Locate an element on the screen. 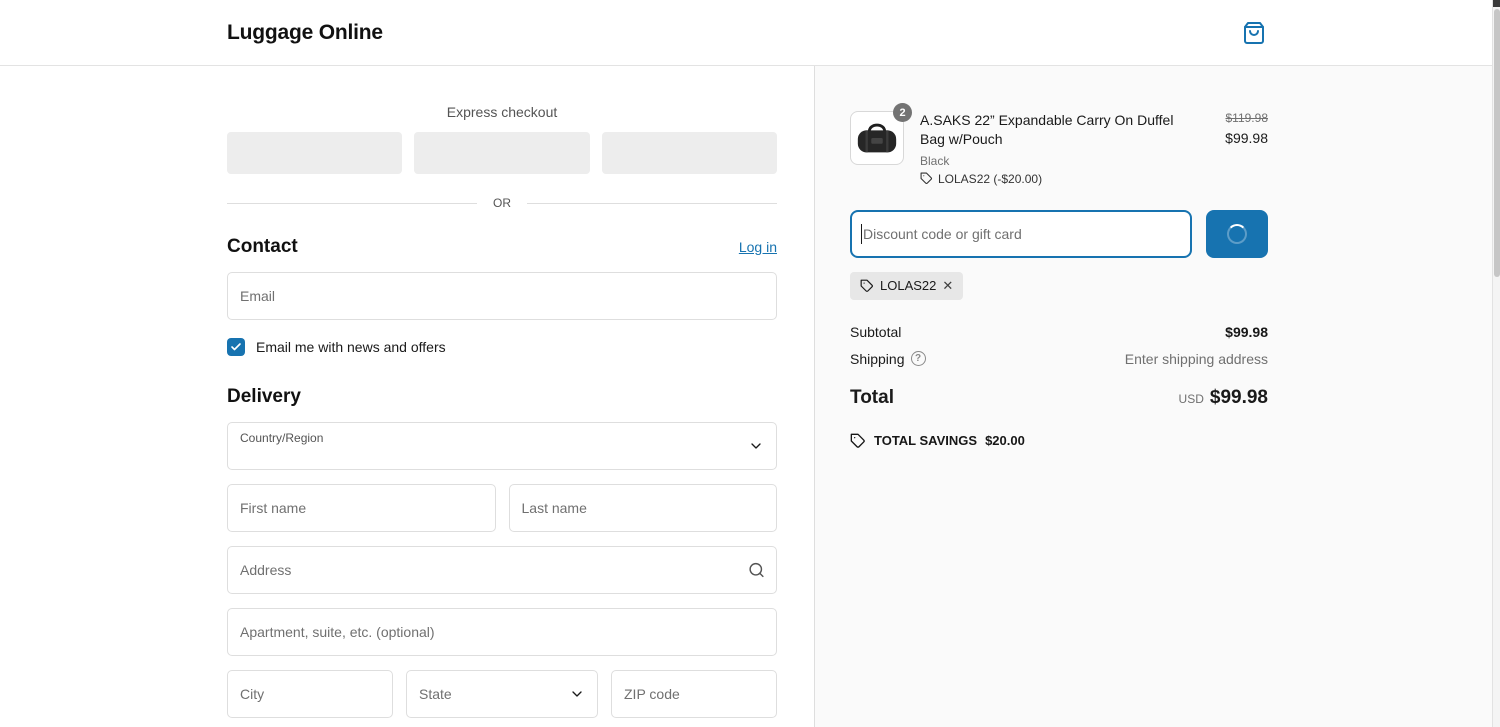 The width and height of the screenshot is (1500, 727). page-scrollbar is located at coordinates (1496, 363).